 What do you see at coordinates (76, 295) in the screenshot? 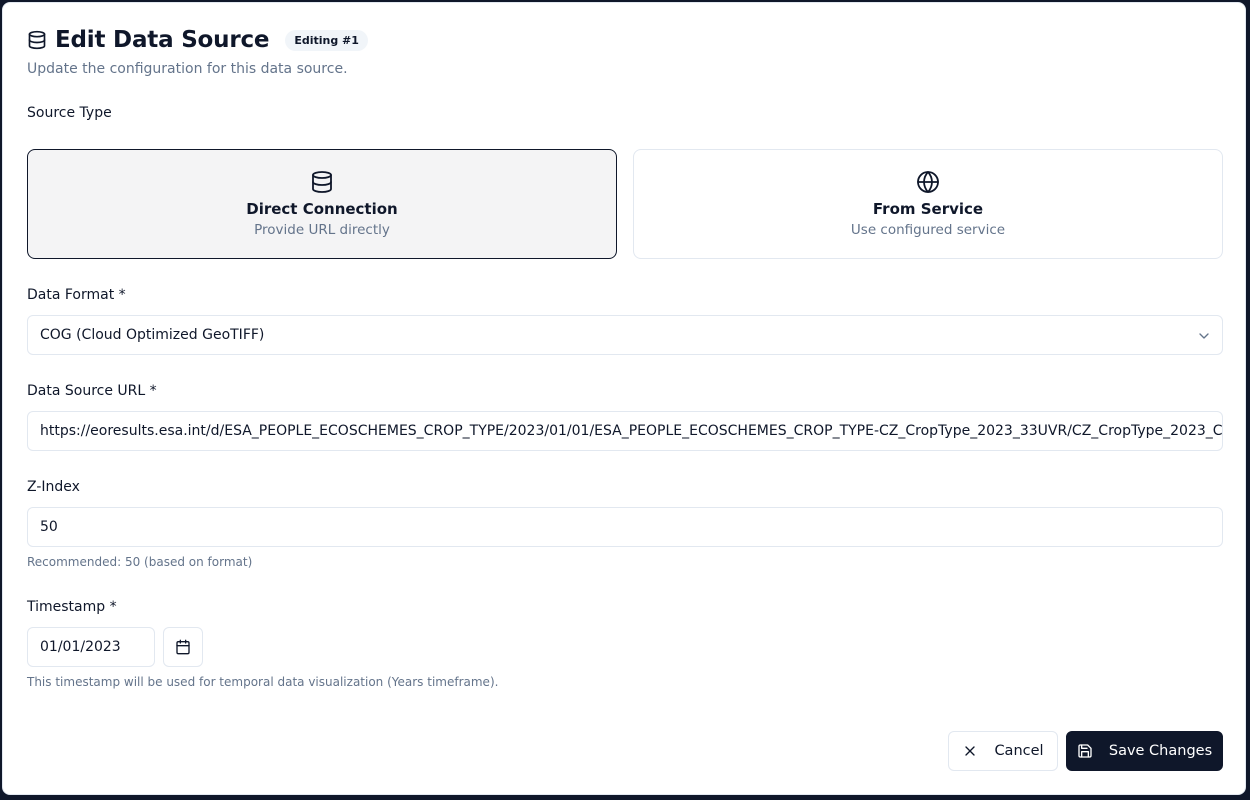
I see `data-format-label: Data Format *` at bounding box center [76, 295].